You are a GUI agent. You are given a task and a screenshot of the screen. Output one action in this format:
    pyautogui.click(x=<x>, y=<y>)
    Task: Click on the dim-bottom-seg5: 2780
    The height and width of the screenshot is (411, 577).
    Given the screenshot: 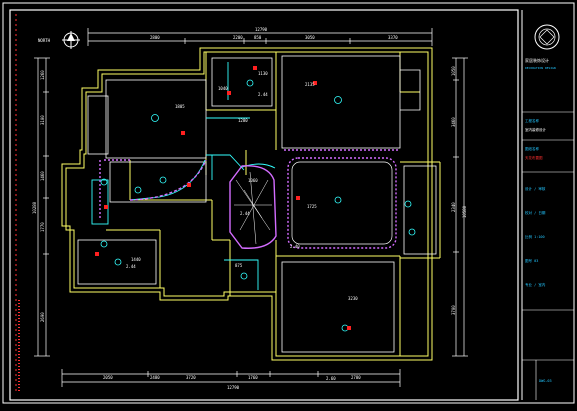 What is the action you would take?
    pyautogui.click(x=356, y=377)
    